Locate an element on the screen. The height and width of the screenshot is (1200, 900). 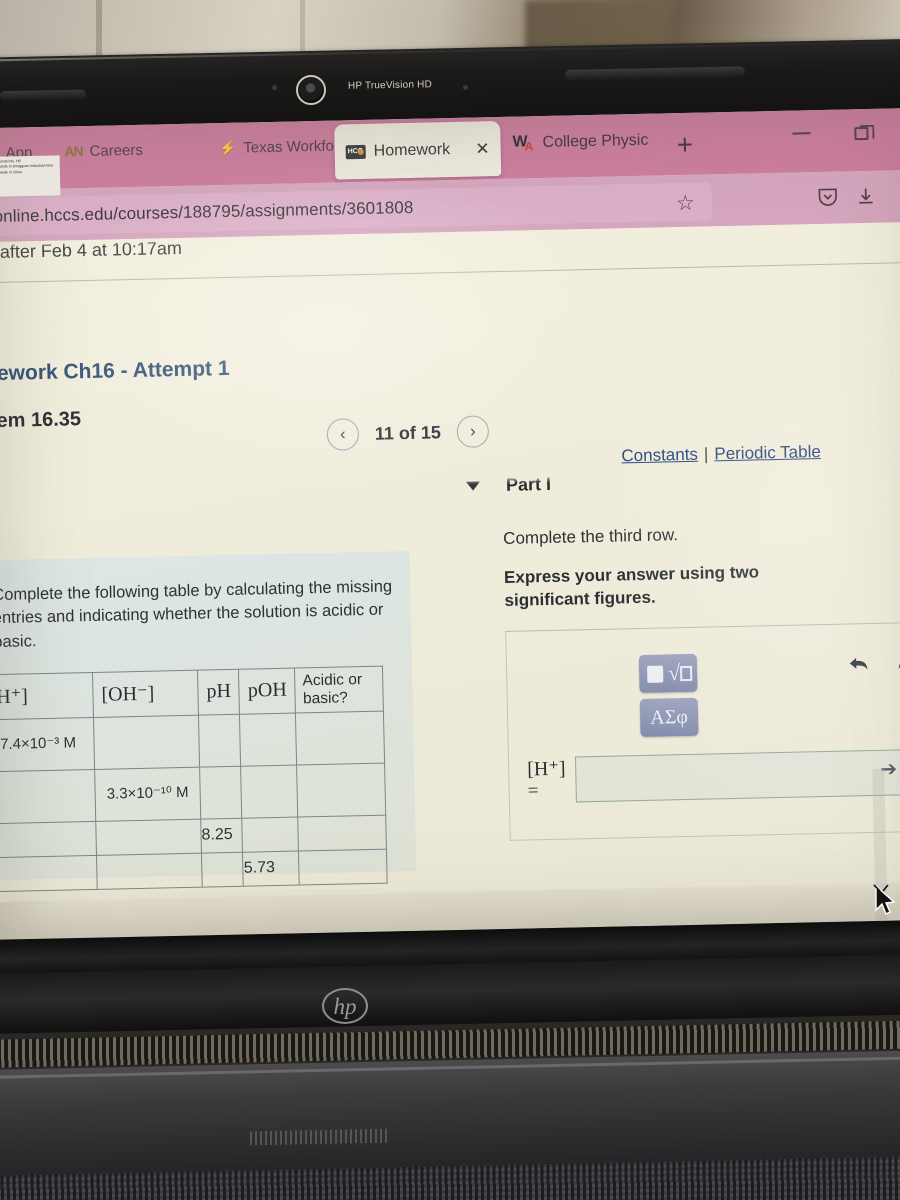
hp-logo: hp is located at coordinates (345, 1006).